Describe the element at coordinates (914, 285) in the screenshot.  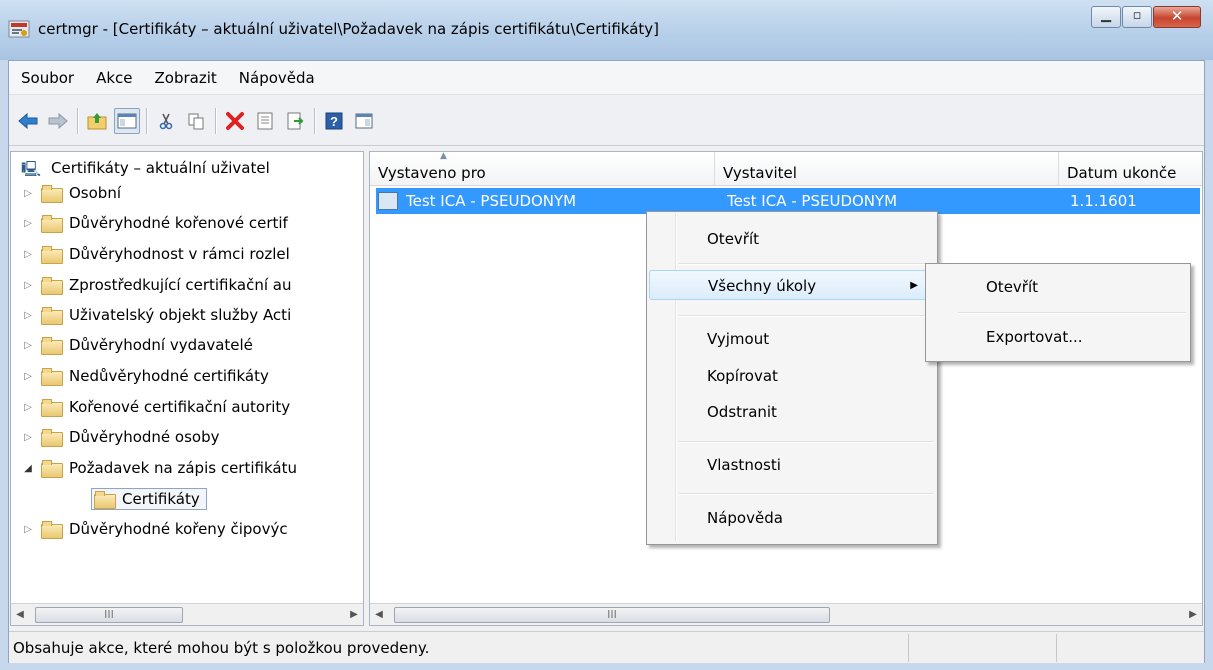
I see `submenu-arrow-icon: ▶` at that location.